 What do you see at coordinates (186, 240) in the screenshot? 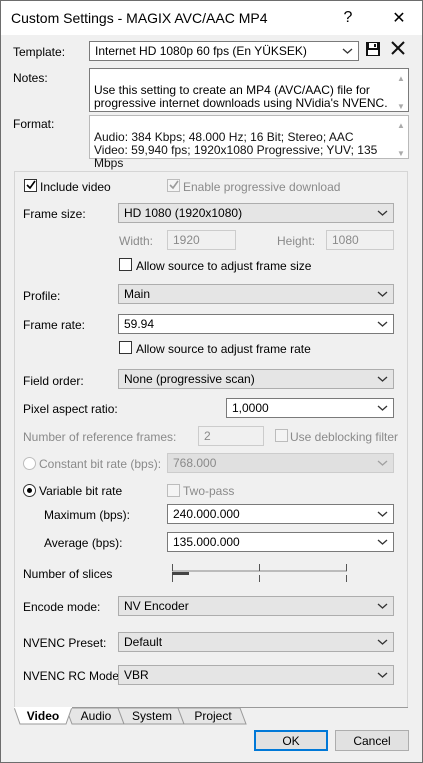
I see `width-value: 1920` at bounding box center [186, 240].